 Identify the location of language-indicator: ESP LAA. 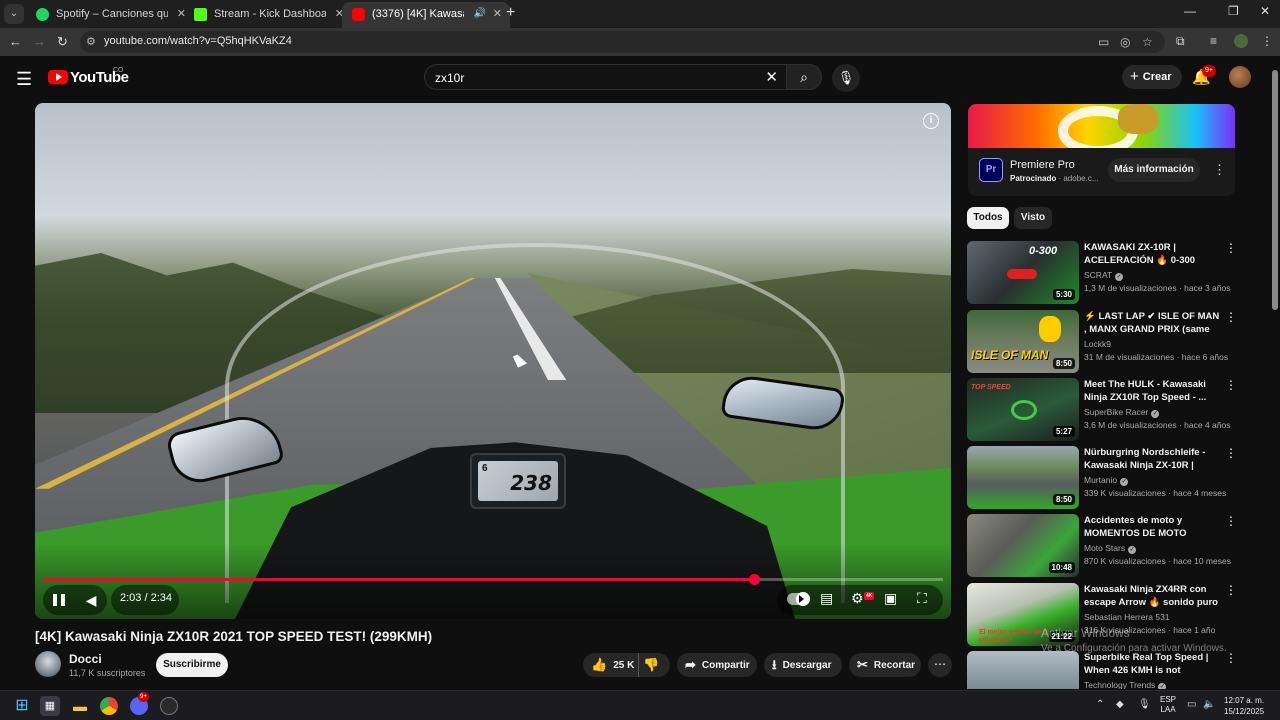
(1168, 705).